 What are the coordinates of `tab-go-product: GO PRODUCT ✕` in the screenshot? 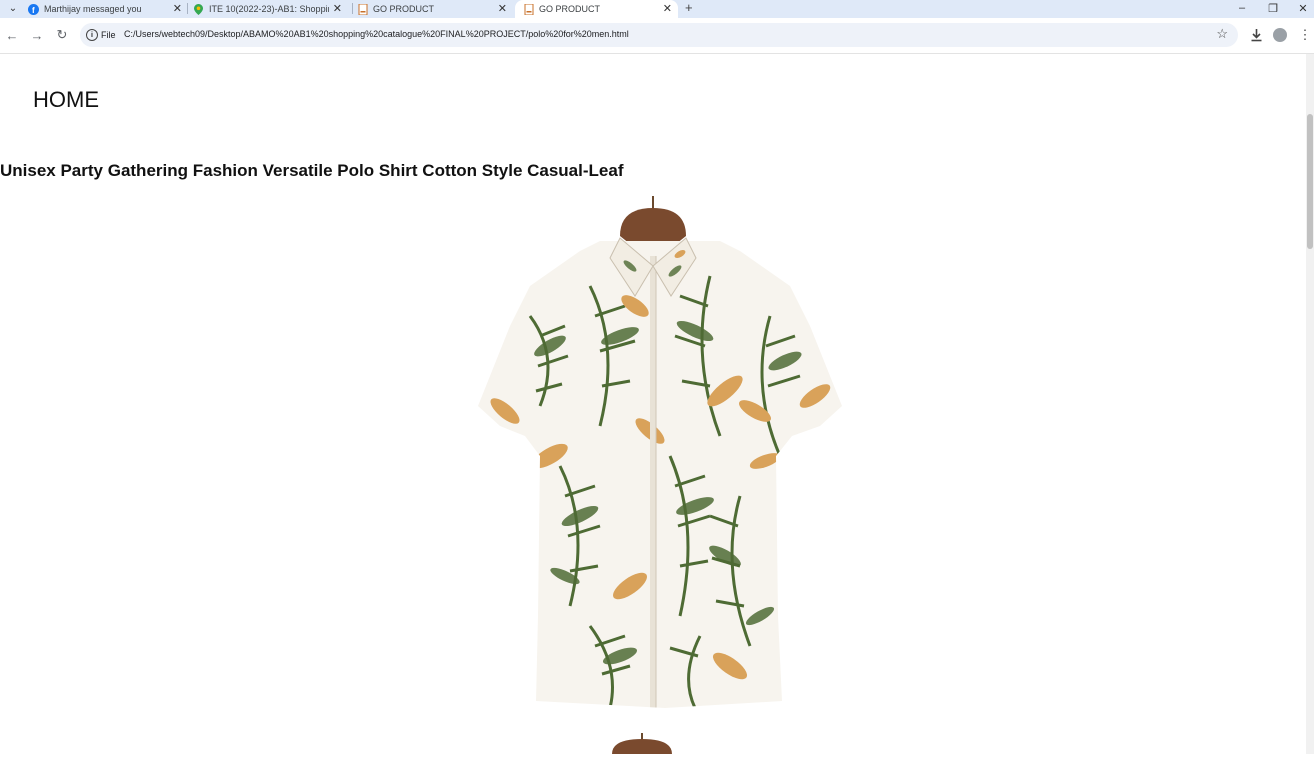 It's located at (435, 9).